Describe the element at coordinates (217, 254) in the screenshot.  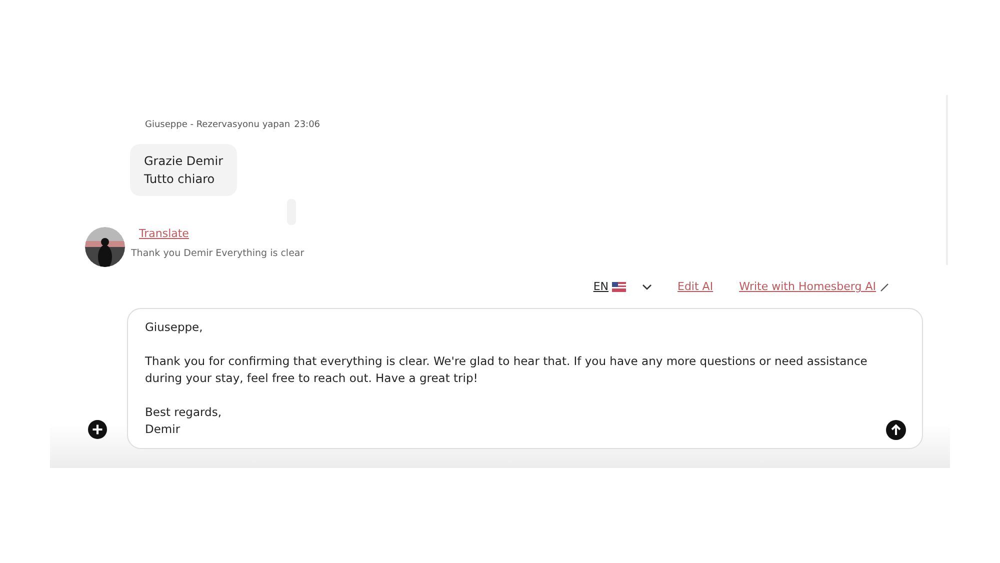
I see `translated-text: Thank you Demir Everything is clear` at that location.